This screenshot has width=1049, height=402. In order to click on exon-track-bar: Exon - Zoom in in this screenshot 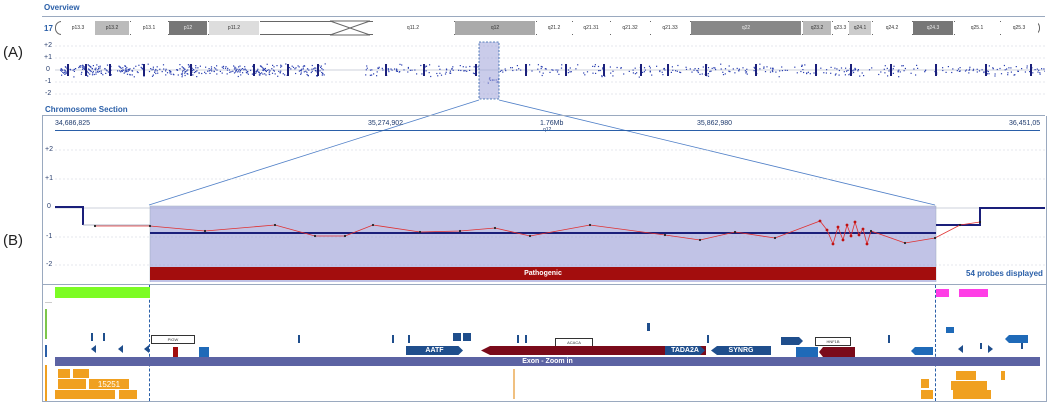, I will do `click(547, 361)`.